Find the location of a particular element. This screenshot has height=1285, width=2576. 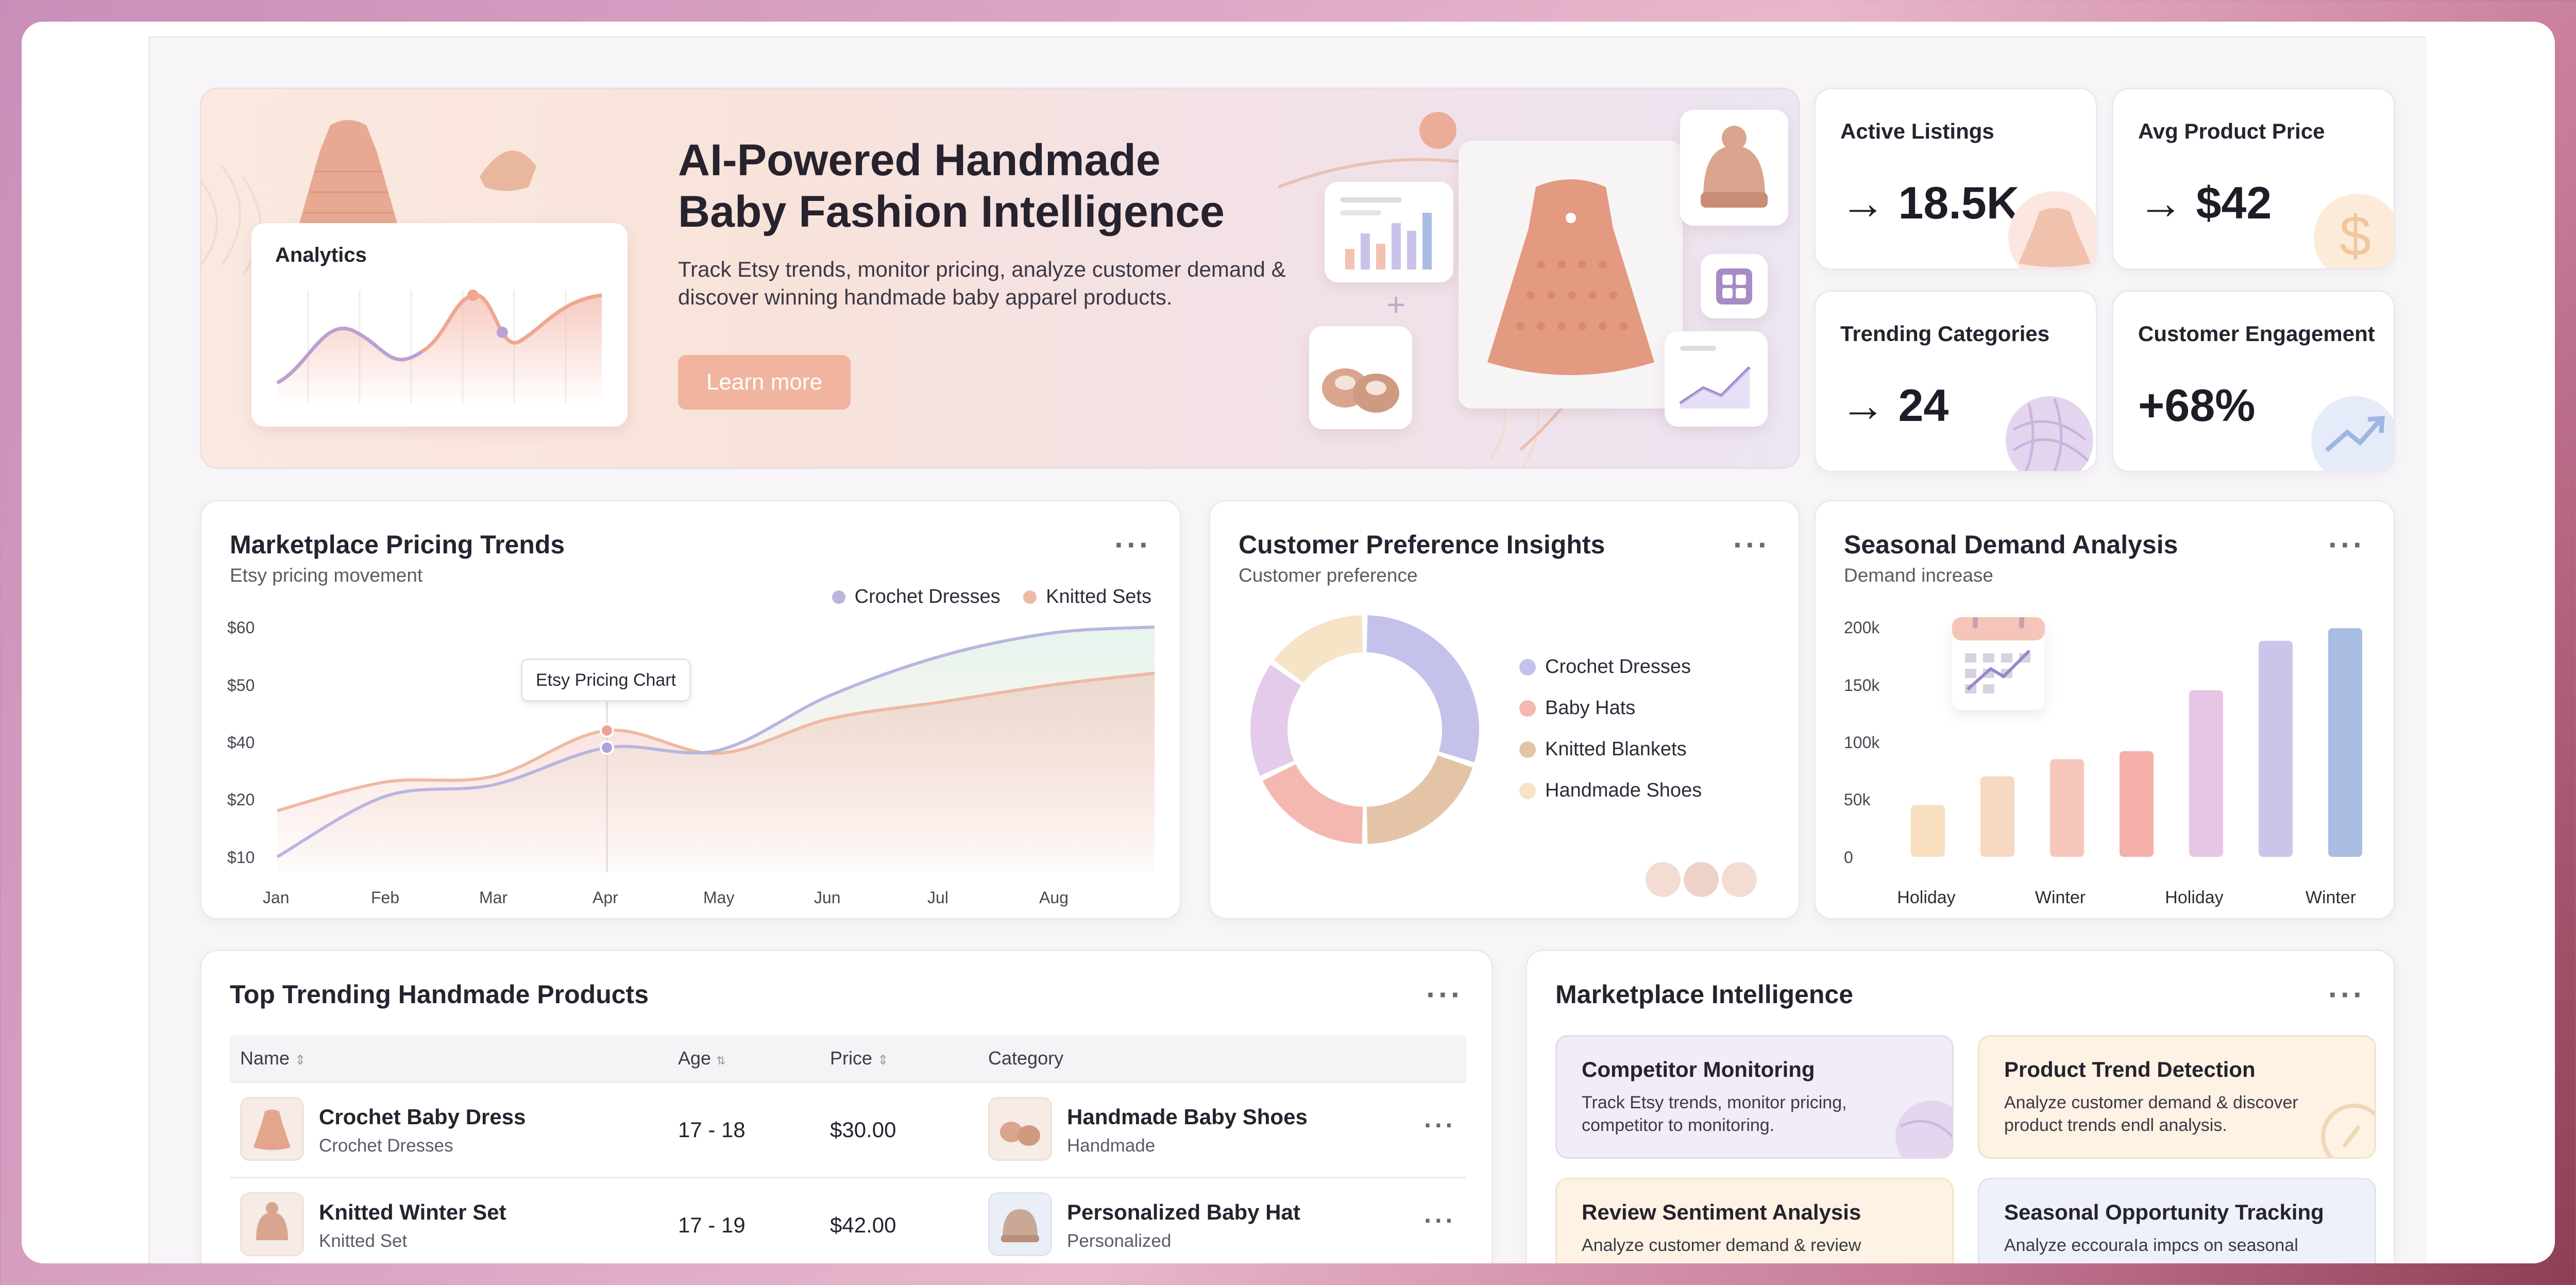

baby-shoes-thumbnail is located at coordinates (1020, 1129).